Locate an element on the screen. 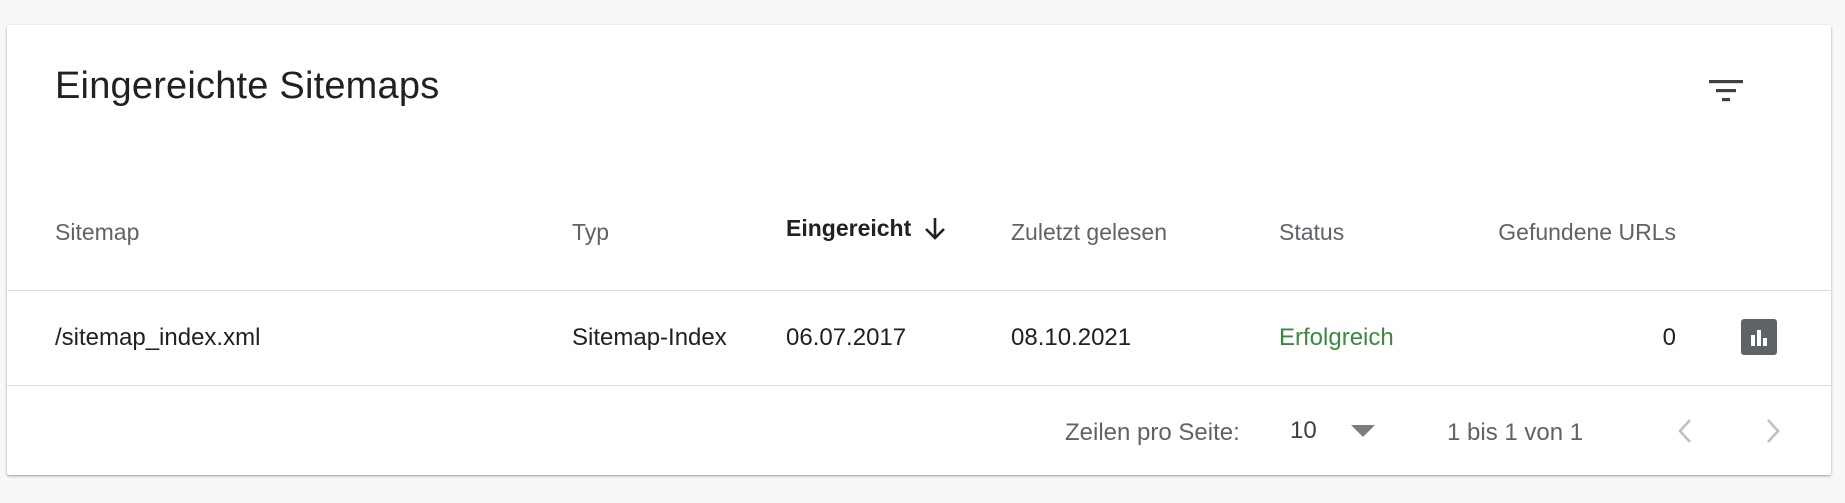 Image resolution: width=1845 pixels, height=503 pixels. cell-found-urls: 0 is located at coordinates (1669, 337).